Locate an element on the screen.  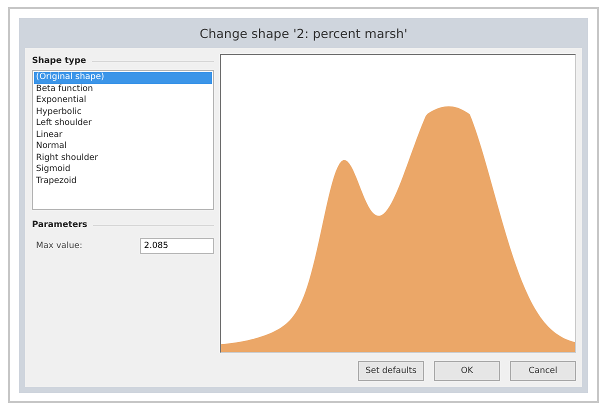
list-item: Trapezoid is located at coordinates (123, 181).